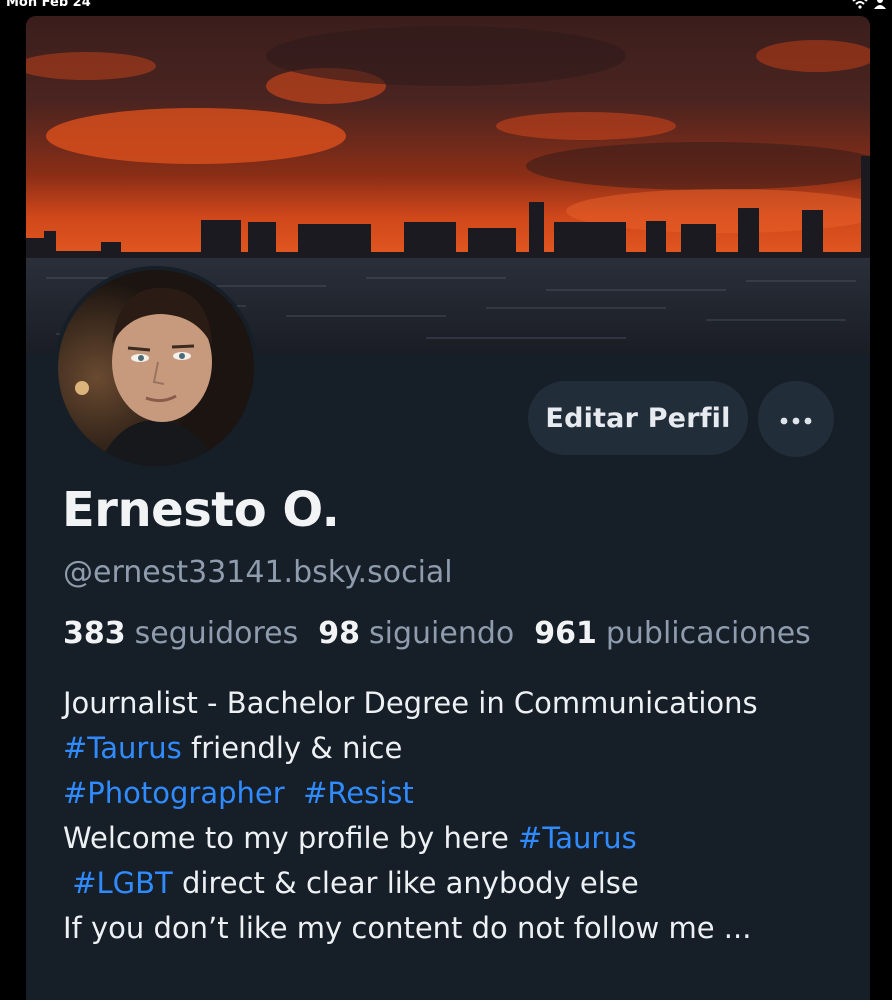 The image size is (892, 1000). Describe the element at coordinates (860, 6) in the screenshot. I see `wifi-icon` at that location.